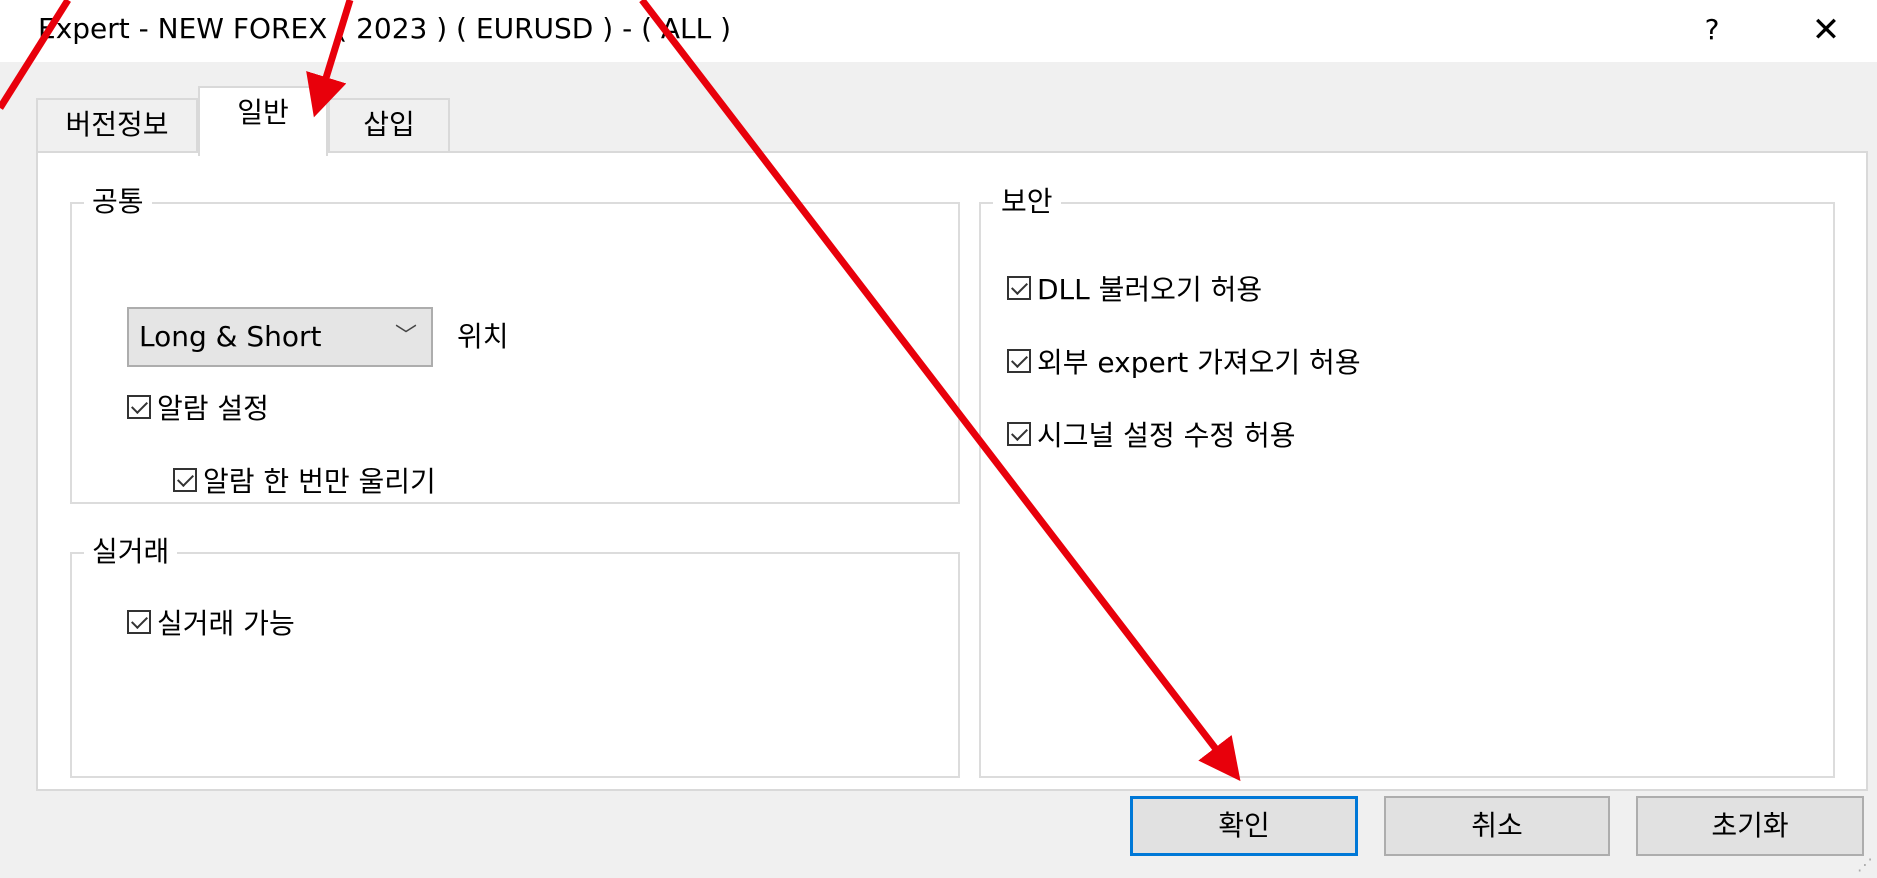  What do you see at coordinates (1027, 202) in the screenshot?
I see `security-group-label: 보안` at bounding box center [1027, 202].